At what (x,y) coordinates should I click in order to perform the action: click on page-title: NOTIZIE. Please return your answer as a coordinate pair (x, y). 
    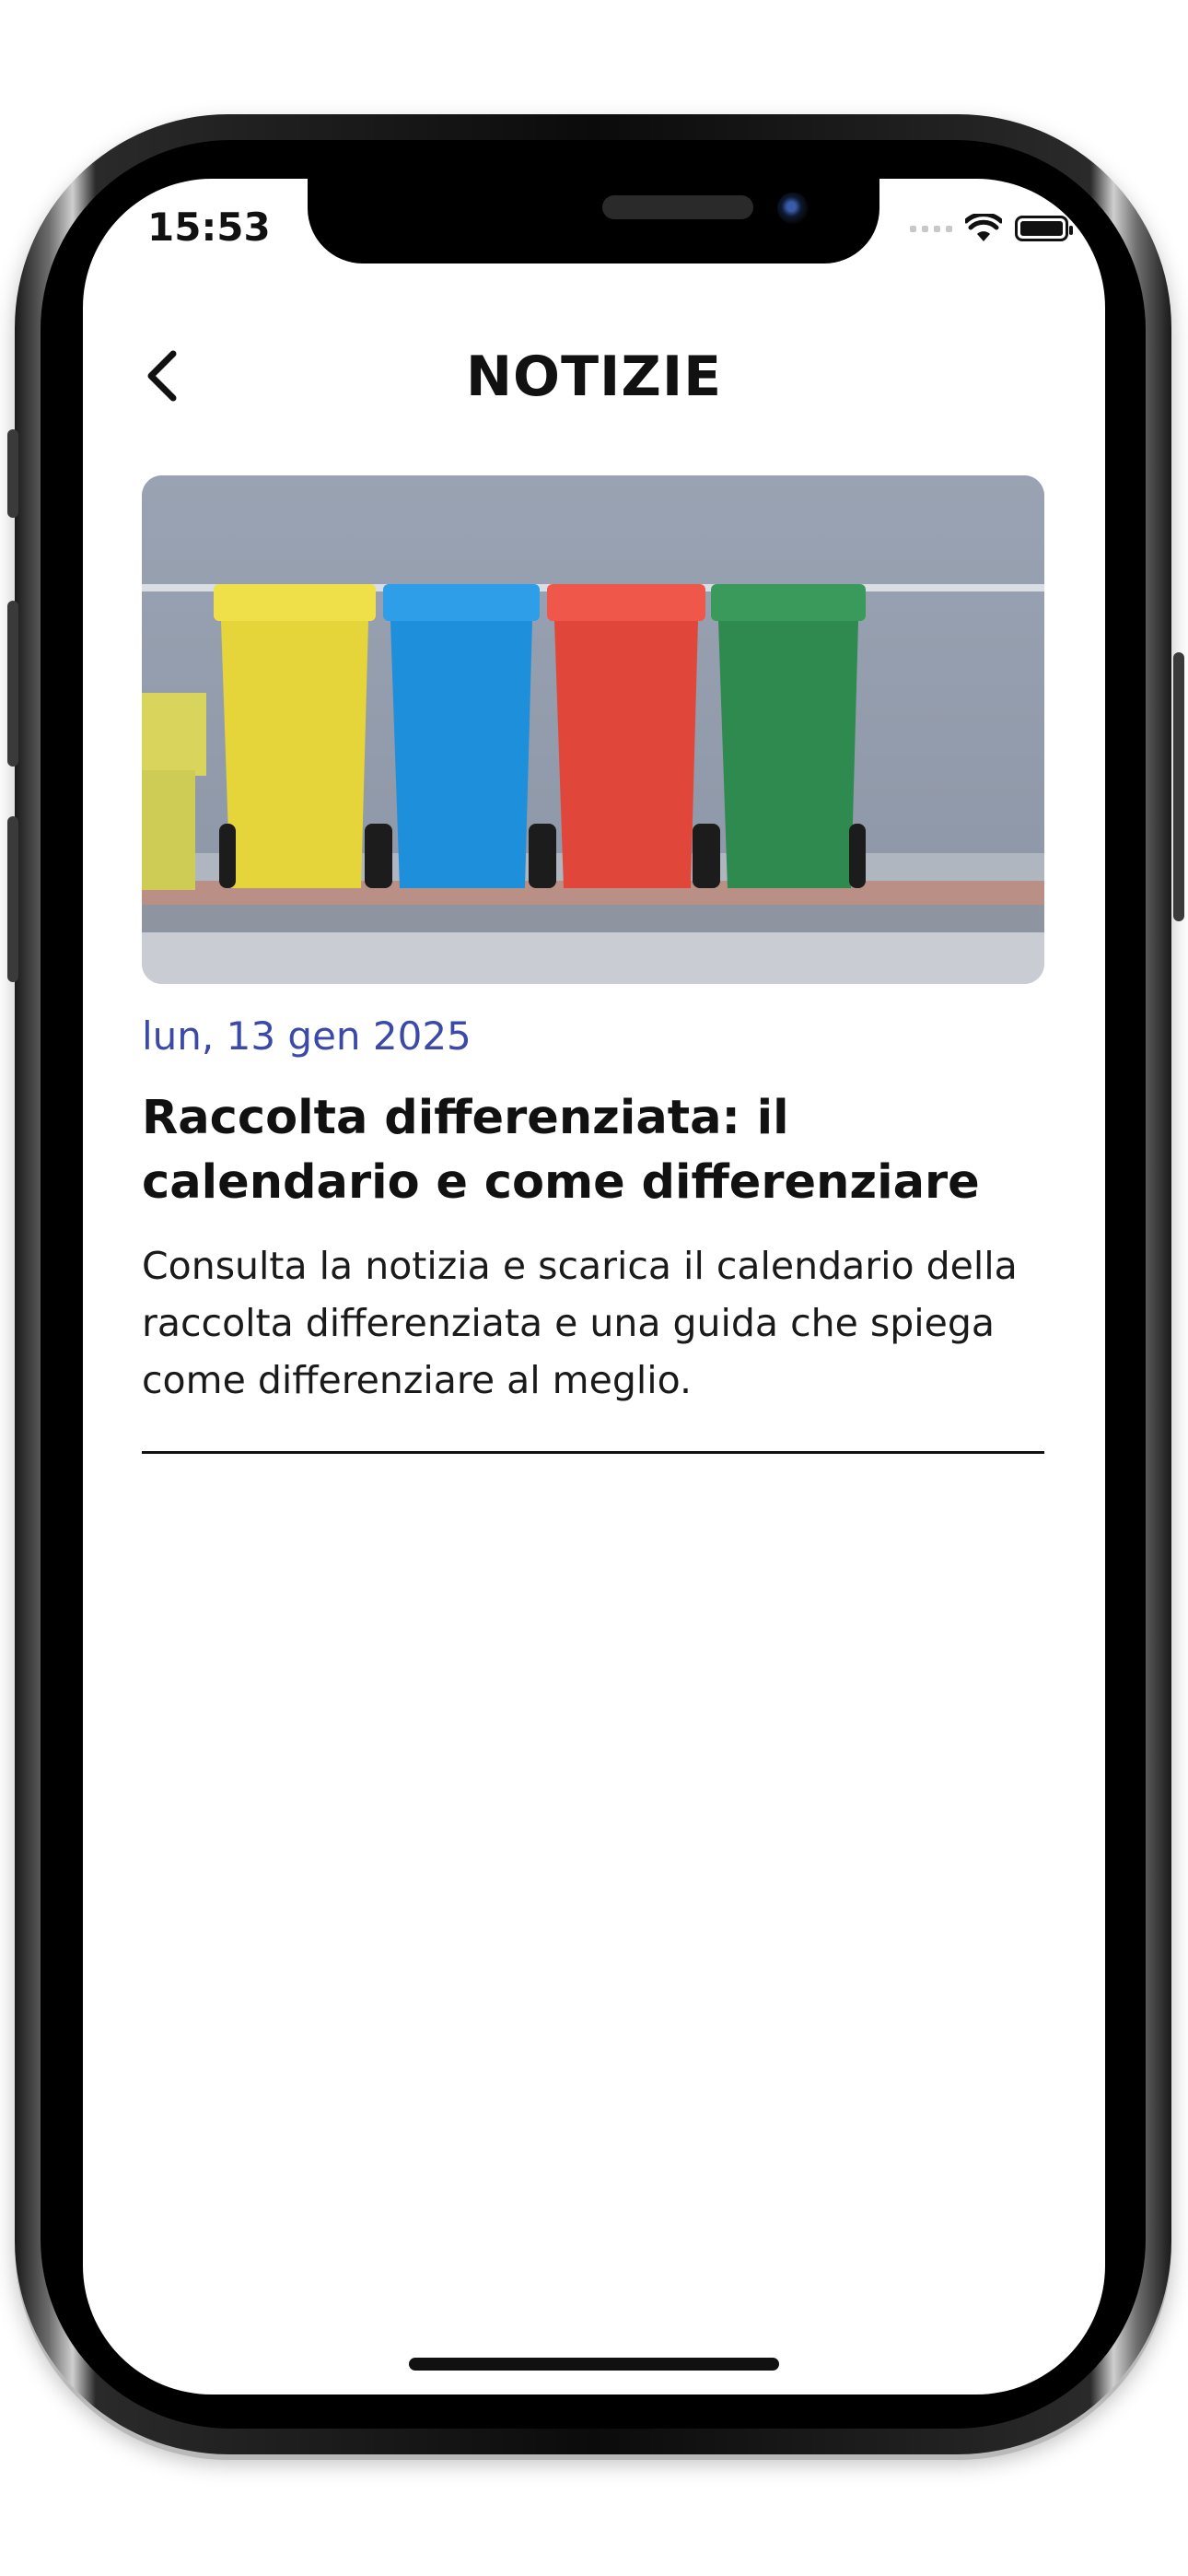
    Looking at the image, I should click on (594, 377).